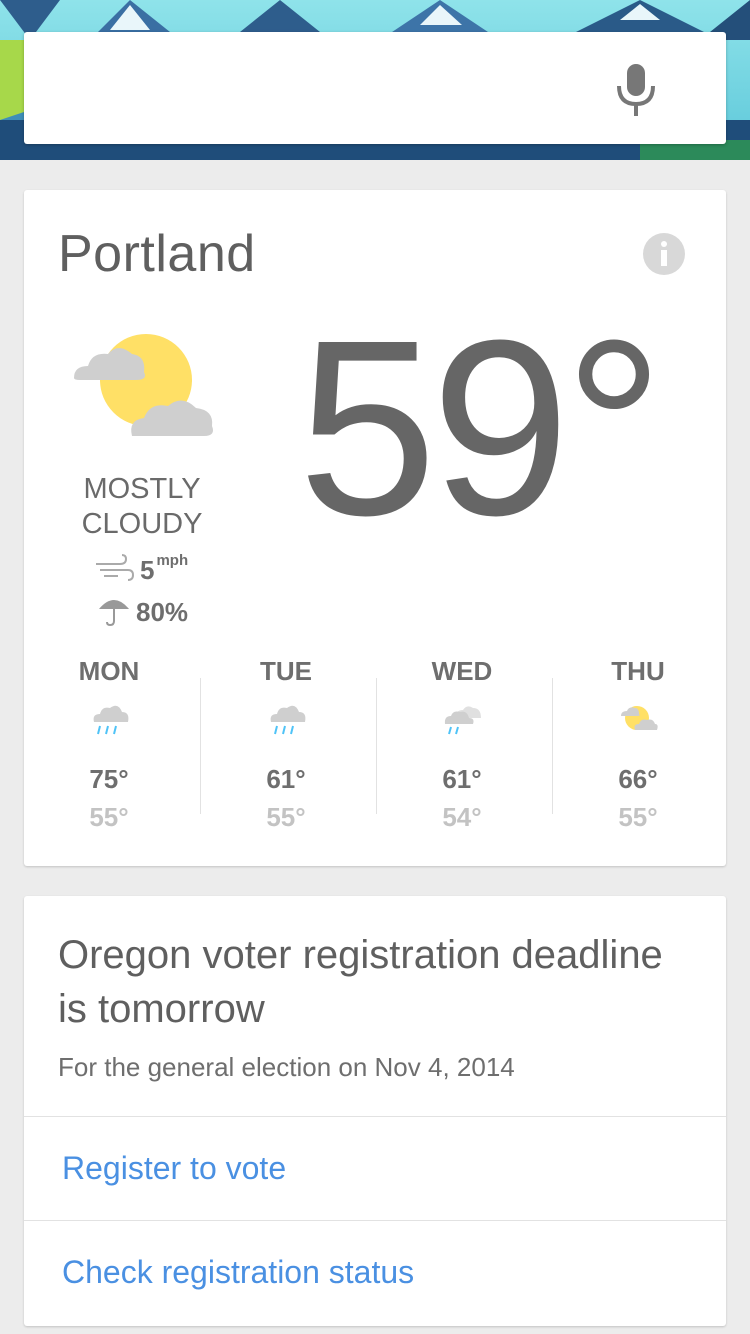  Describe the element at coordinates (639, 719) in the screenshot. I see `partly-cloudy-icon` at that location.